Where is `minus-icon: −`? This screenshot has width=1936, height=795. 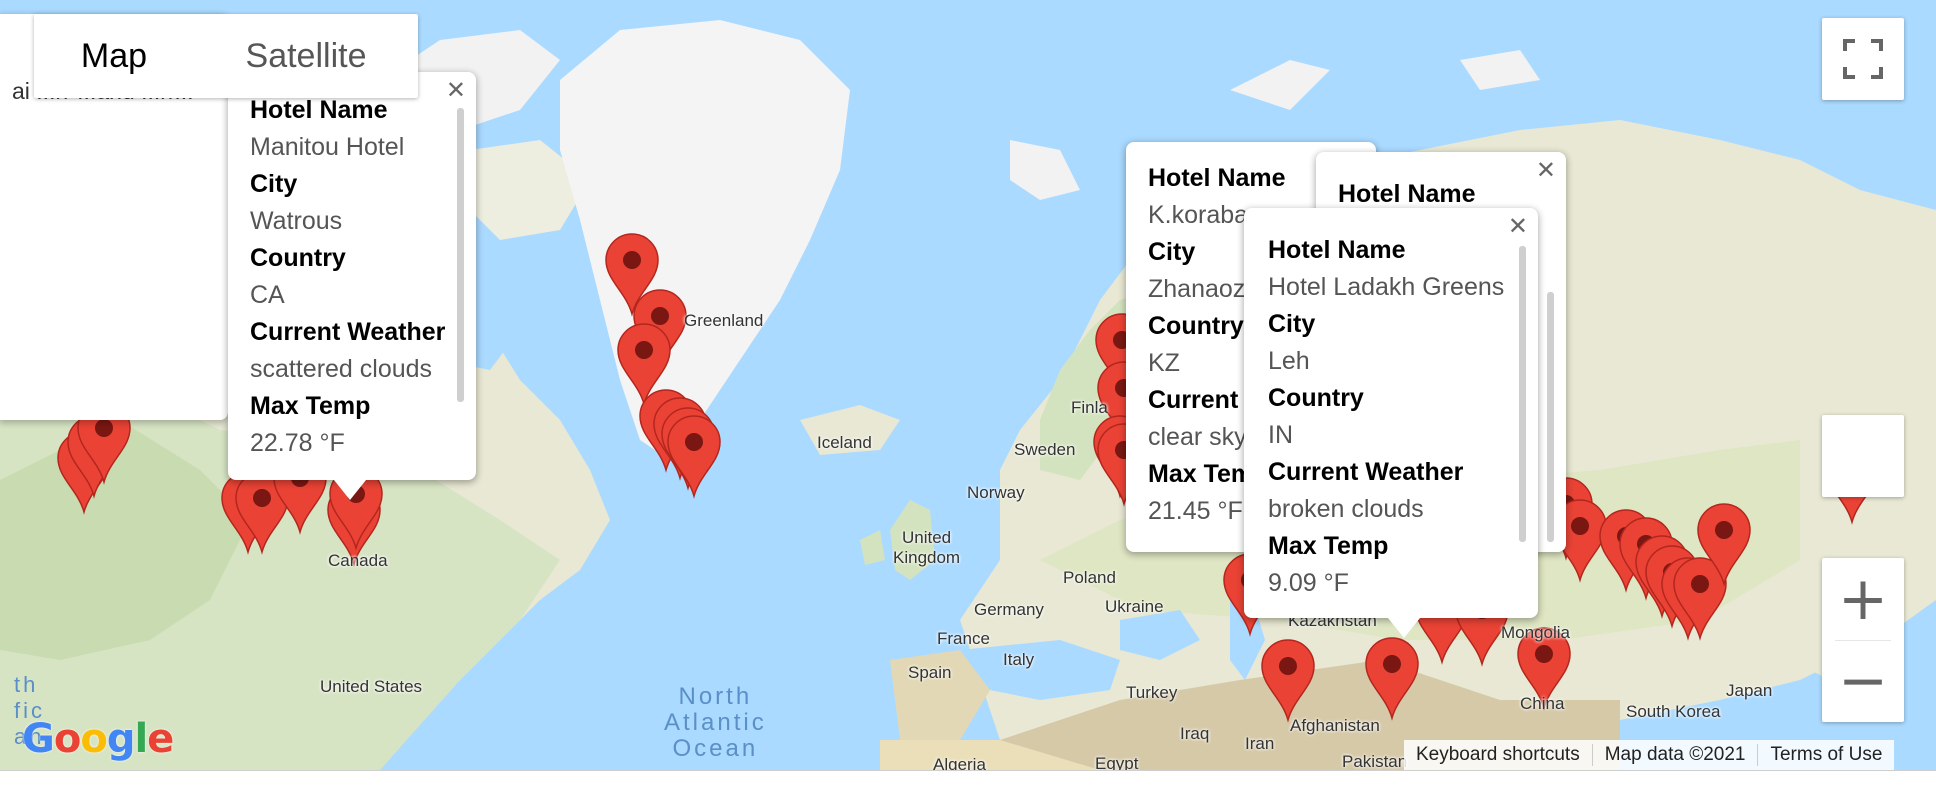 minus-icon: − is located at coordinates (1863, 681).